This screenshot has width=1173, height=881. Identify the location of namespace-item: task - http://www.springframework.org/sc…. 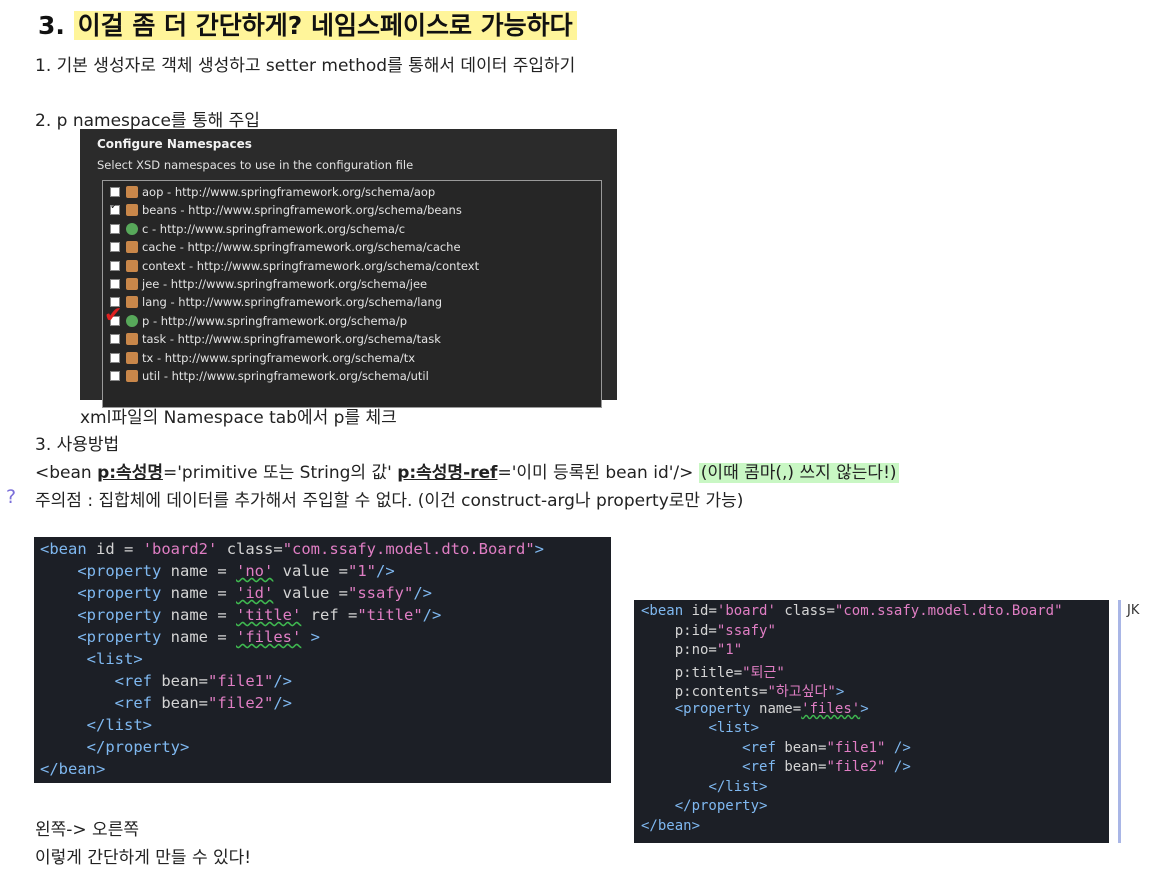
(275, 339).